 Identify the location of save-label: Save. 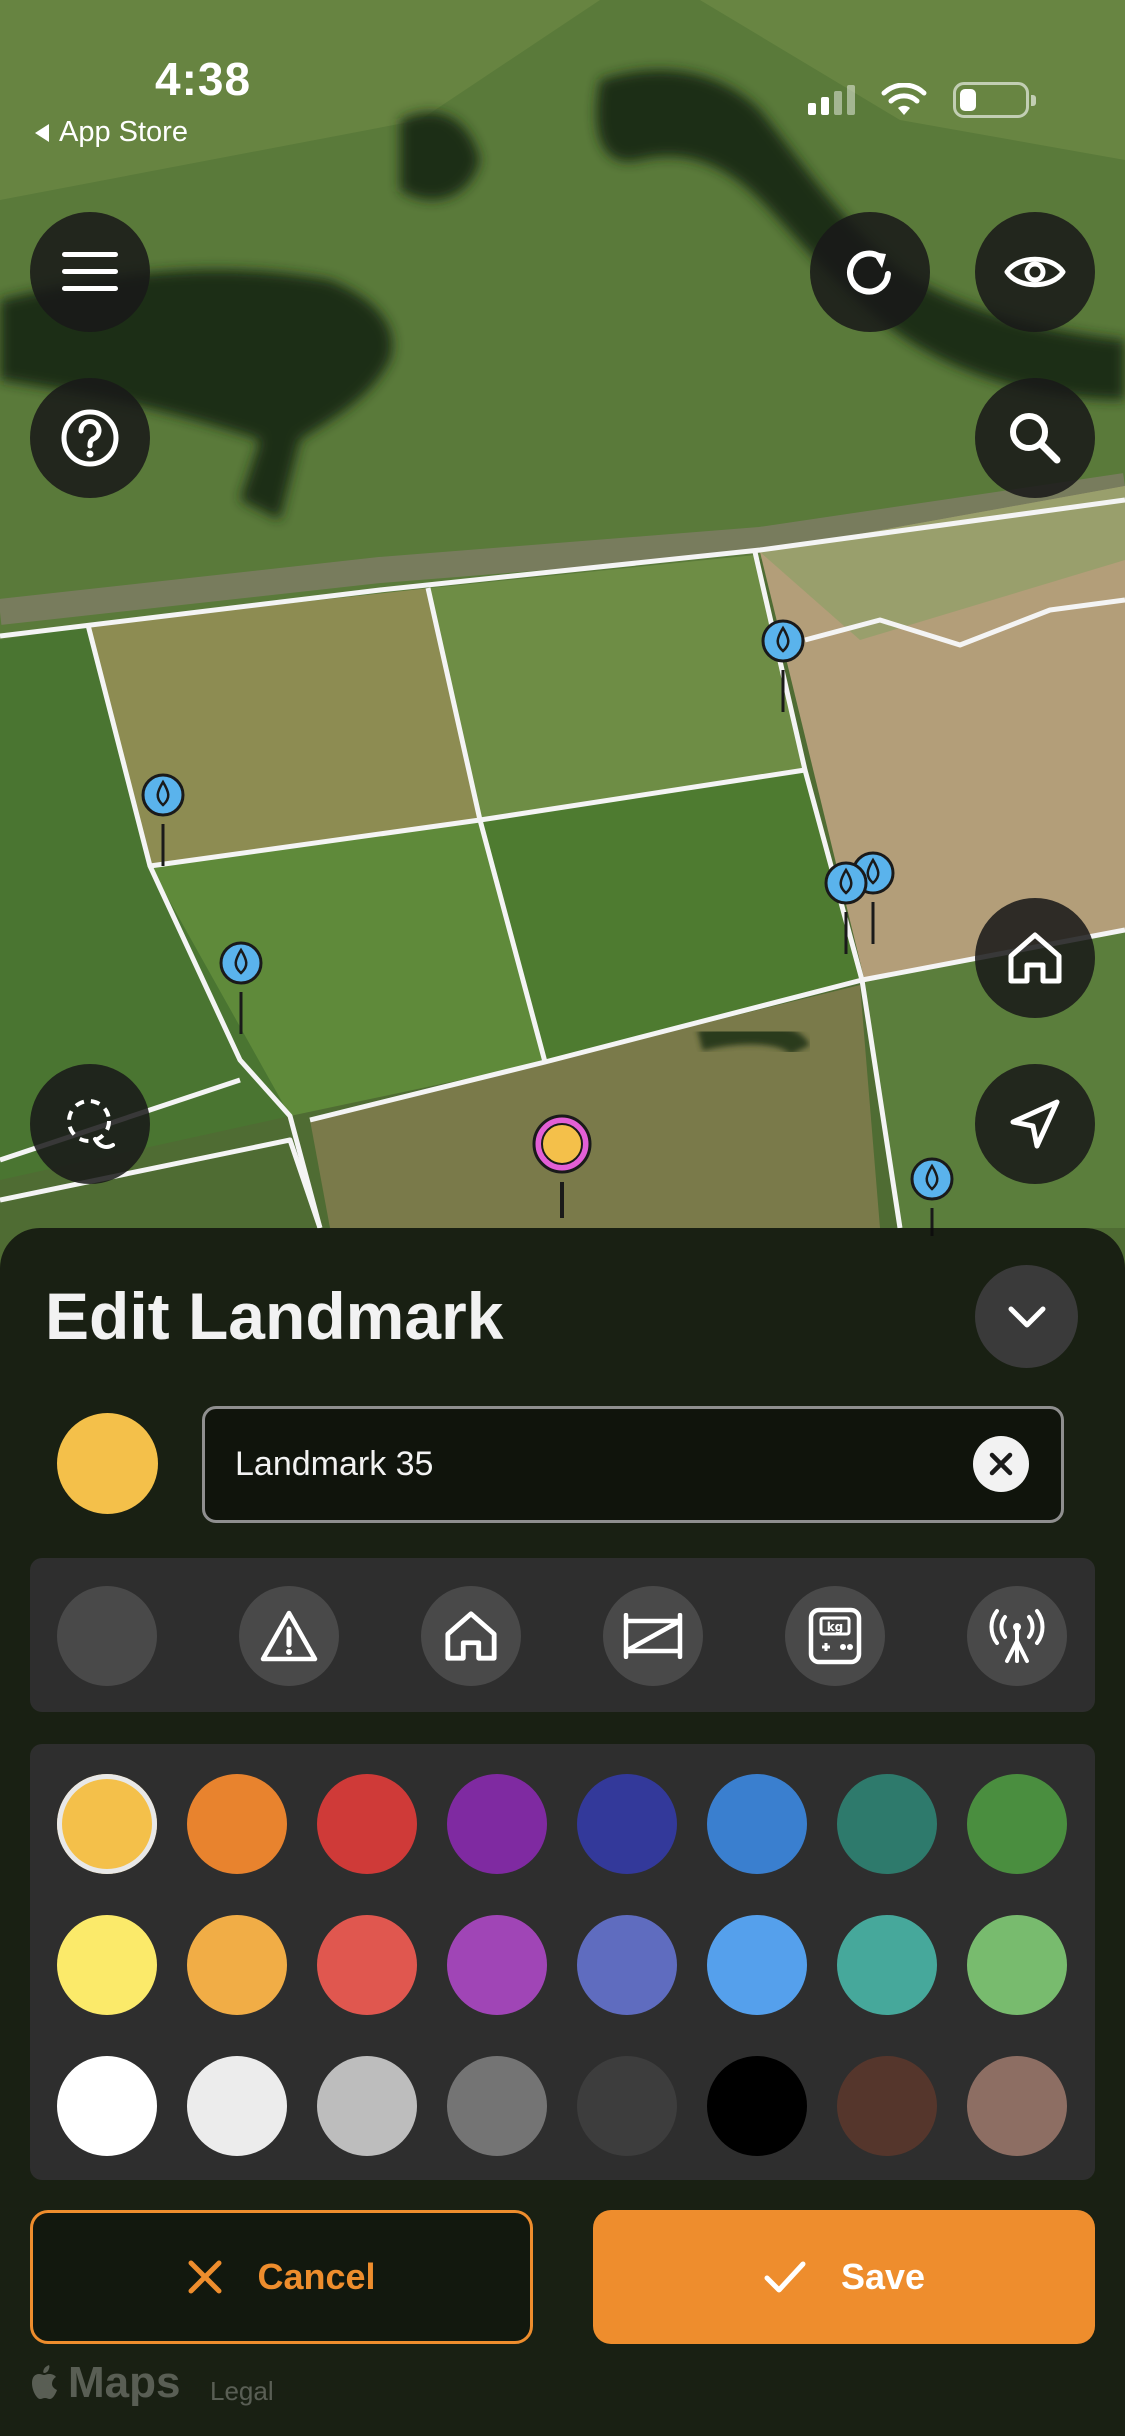
(883, 2276).